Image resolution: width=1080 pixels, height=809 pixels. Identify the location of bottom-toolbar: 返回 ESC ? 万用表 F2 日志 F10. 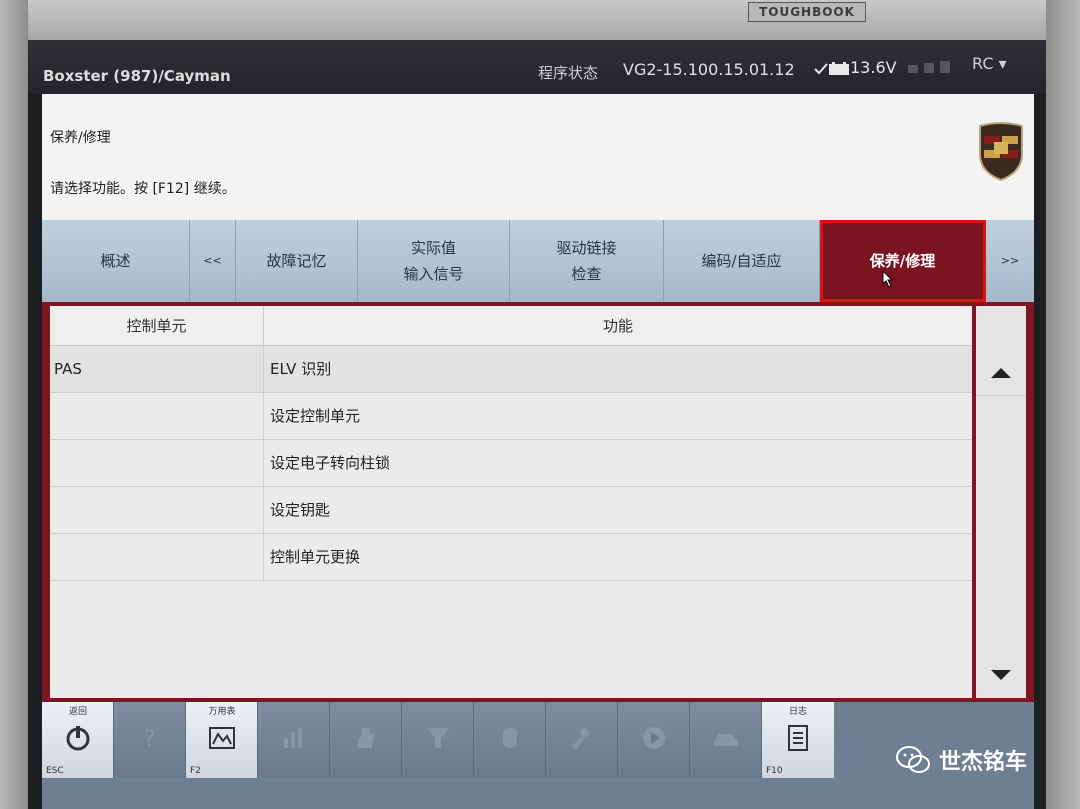
(538, 755).